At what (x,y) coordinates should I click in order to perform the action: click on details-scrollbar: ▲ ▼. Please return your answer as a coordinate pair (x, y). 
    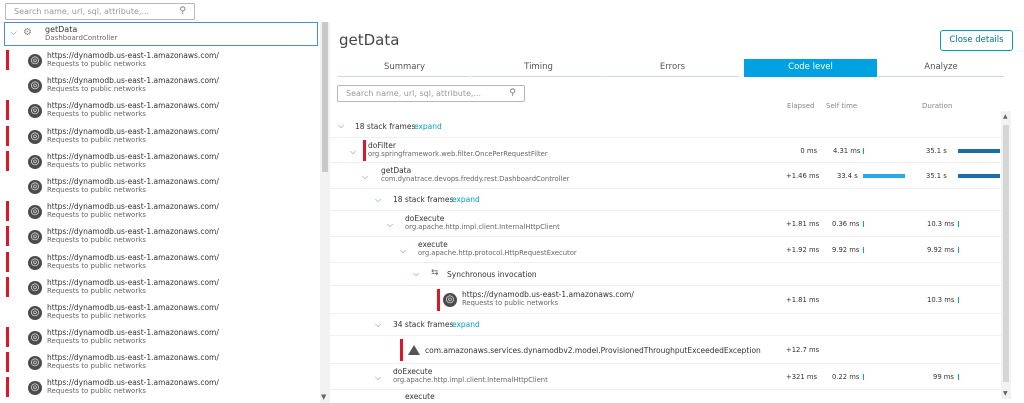
    Looking at the image, I should click on (1006, 255).